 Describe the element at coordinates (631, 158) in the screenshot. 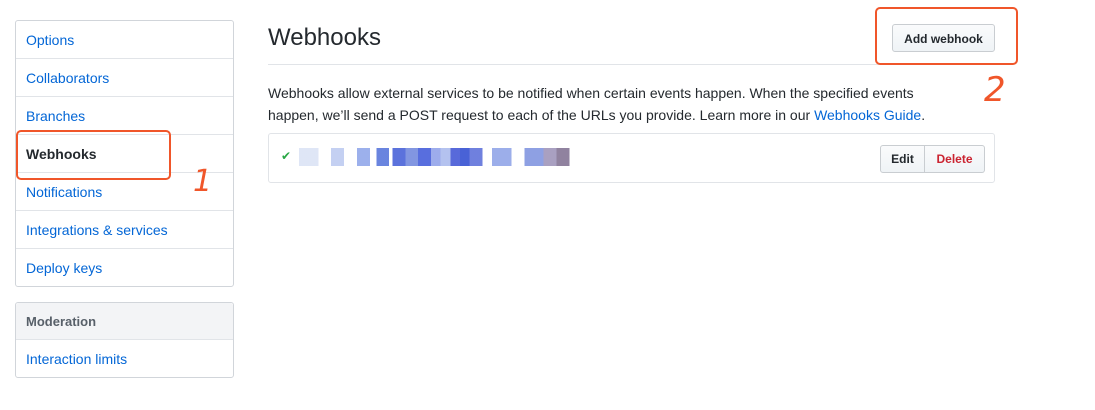

I see `webhook-row: ✔ Edit Delete` at that location.